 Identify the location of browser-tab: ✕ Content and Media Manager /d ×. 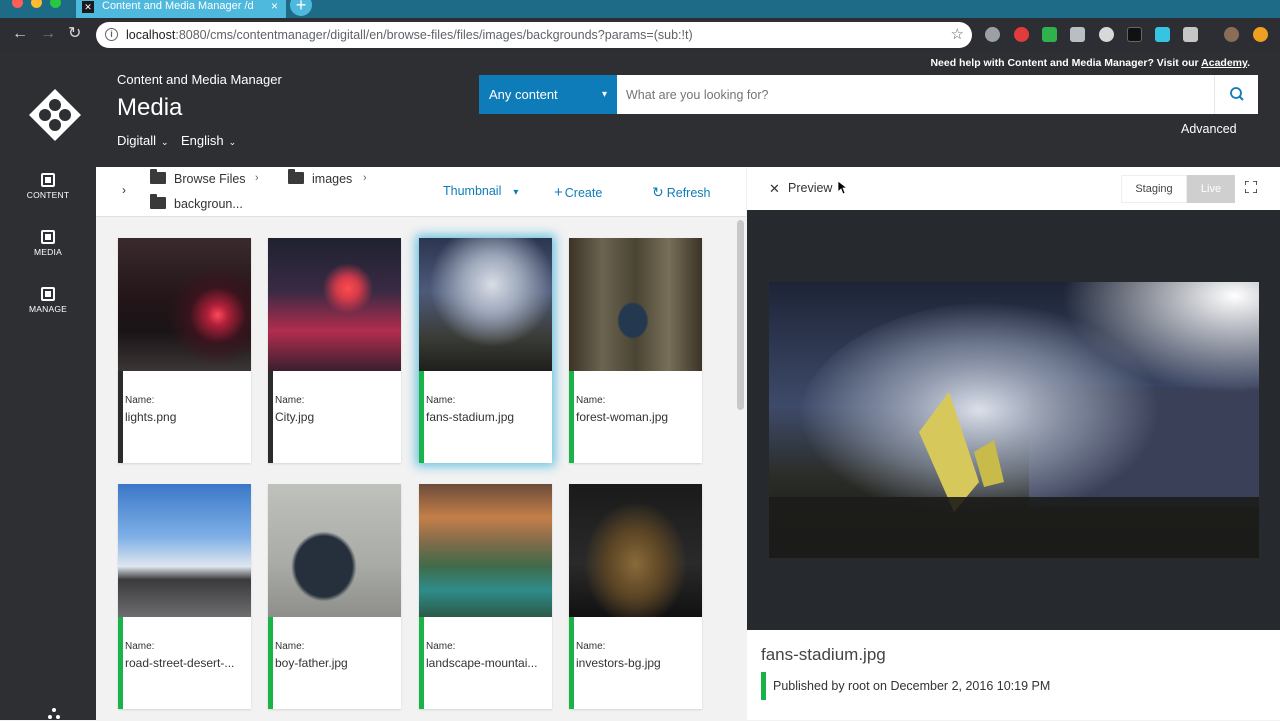
(181, 9).